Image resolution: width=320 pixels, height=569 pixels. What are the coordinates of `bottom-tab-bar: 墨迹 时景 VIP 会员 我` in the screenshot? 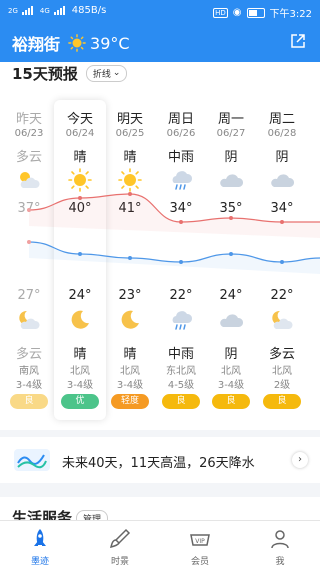 It's located at (160, 544).